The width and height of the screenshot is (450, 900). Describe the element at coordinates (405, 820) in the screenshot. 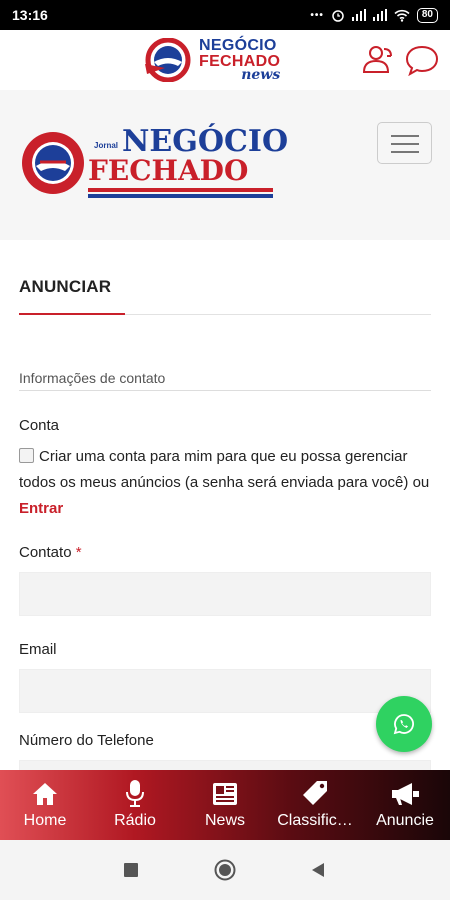

I see `nav-anuncie-label: Anuncie` at that location.